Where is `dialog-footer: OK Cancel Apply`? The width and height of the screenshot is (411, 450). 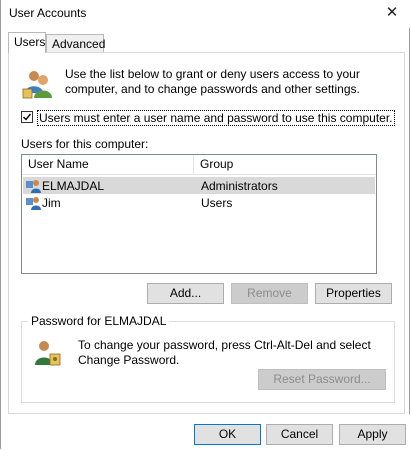
dialog-footer: OK Cancel Apply is located at coordinates (205, 431).